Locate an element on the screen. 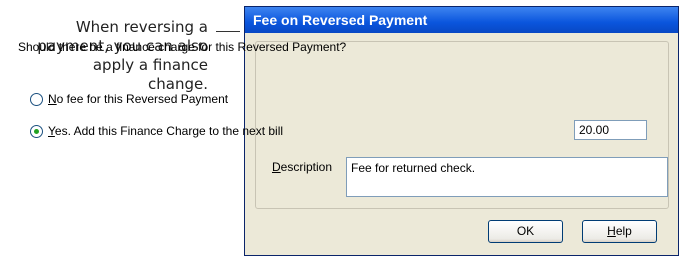 This screenshot has width=687, height=260. add-fee-radio is located at coordinates (36, 131).